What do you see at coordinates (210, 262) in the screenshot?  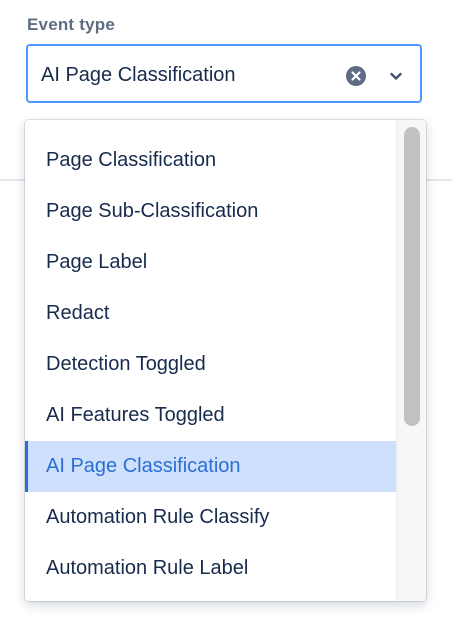 I see `option-page-label: Page Label` at bounding box center [210, 262].